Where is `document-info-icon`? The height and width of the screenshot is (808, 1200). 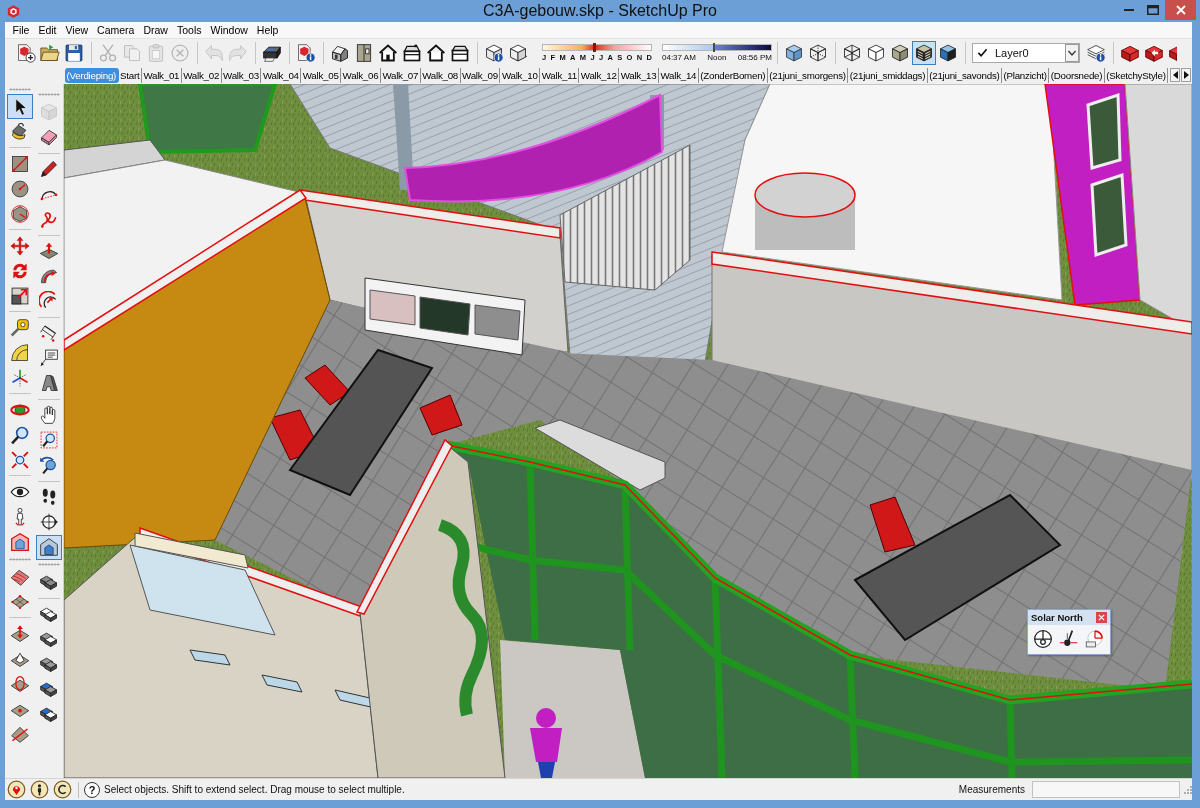 document-info-icon is located at coordinates (306, 52).